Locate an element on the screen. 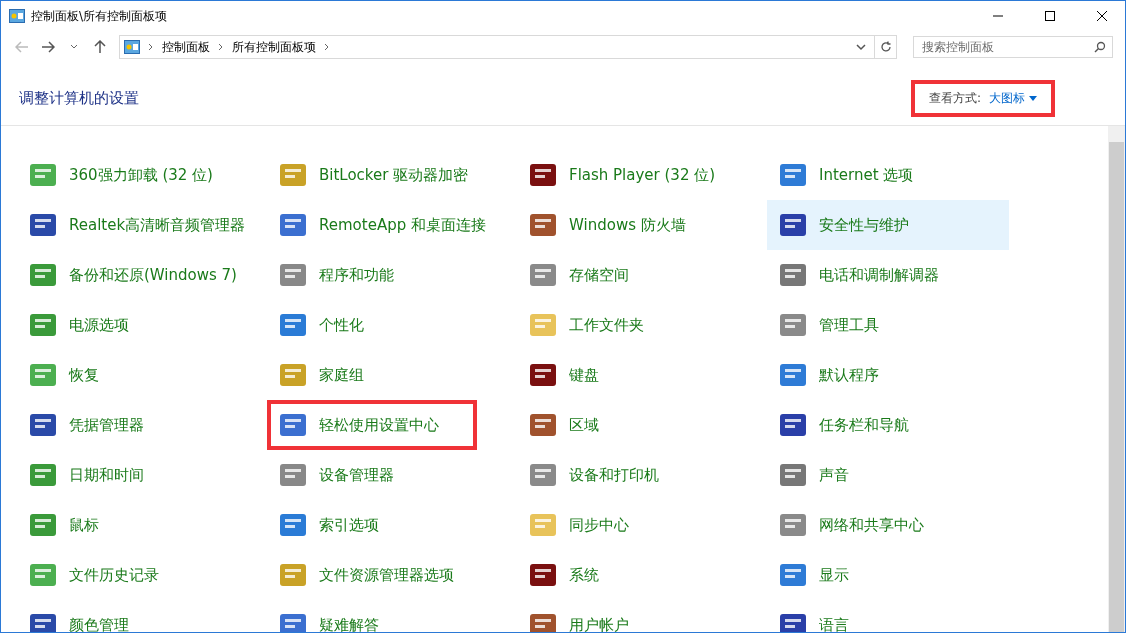 This screenshot has height=633, width=1126. control-panel-item: 工作文件夹 is located at coordinates (638, 325).